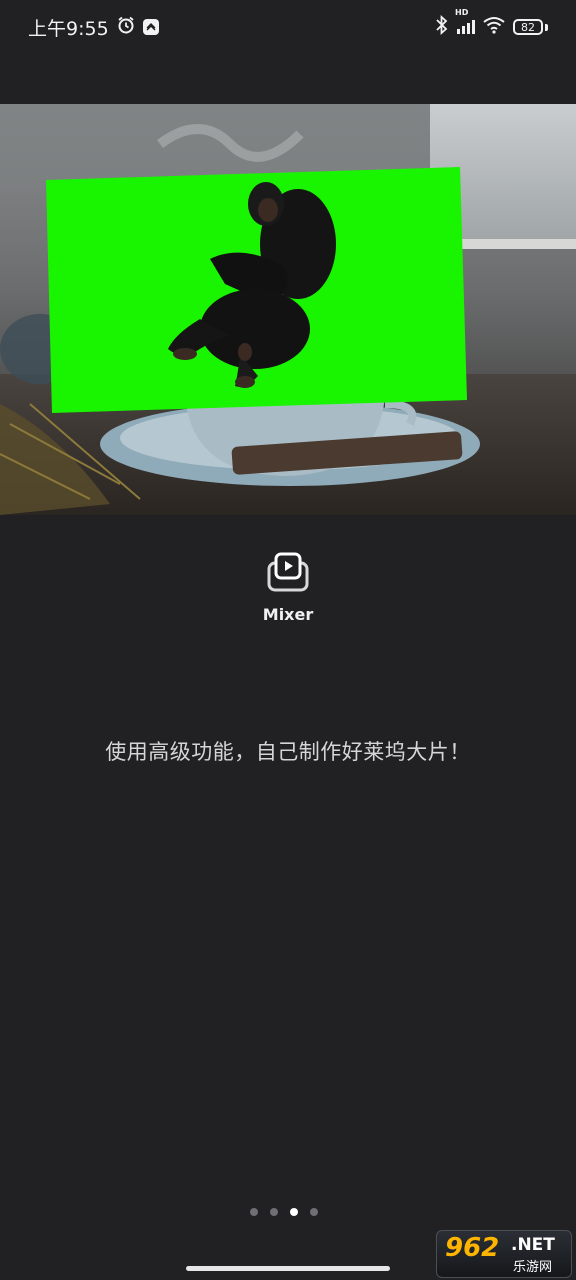 This screenshot has height=1280, width=576. I want to click on play-layers-icon, so click(288, 574).